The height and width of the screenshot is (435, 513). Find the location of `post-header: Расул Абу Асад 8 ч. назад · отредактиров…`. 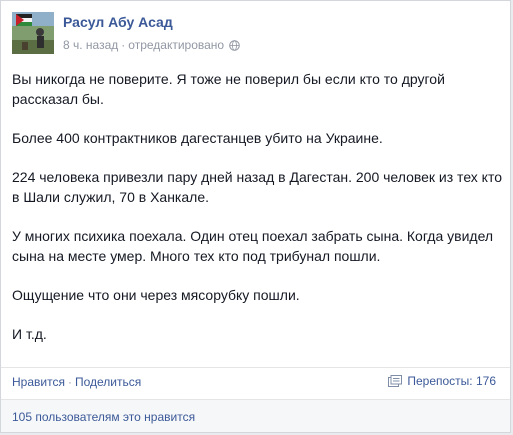

post-header: Расул Абу Асад 8 ч. назад · отредактиров… is located at coordinates (252, 33).